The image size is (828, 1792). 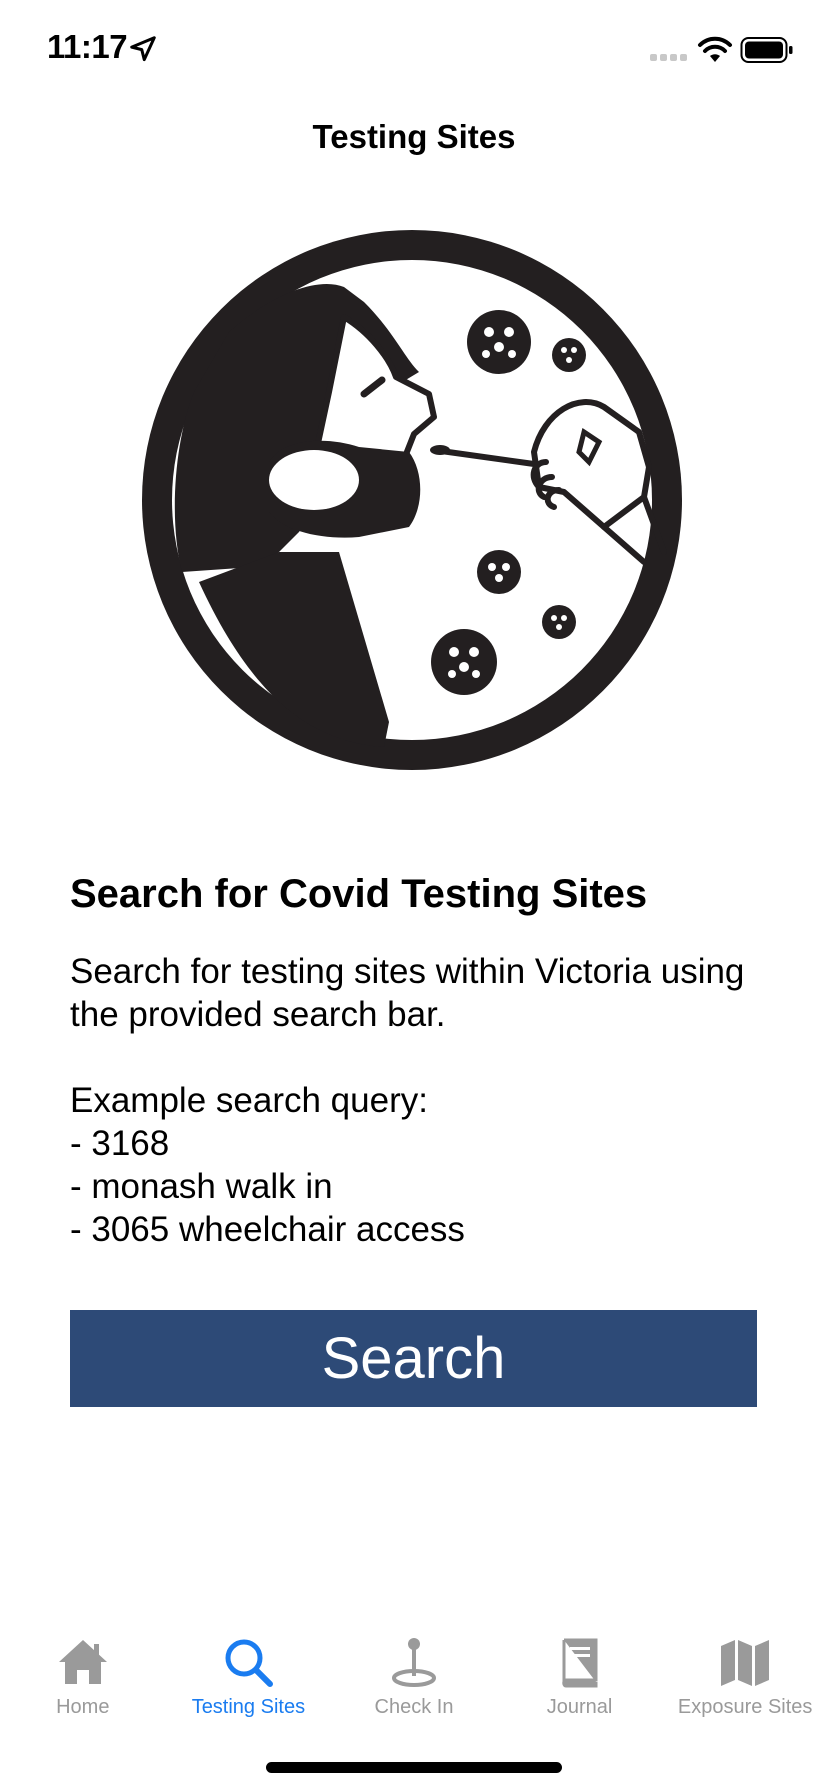 What do you see at coordinates (249, 1100) in the screenshot?
I see `examples-title: Example search query:` at bounding box center [249, 1100].